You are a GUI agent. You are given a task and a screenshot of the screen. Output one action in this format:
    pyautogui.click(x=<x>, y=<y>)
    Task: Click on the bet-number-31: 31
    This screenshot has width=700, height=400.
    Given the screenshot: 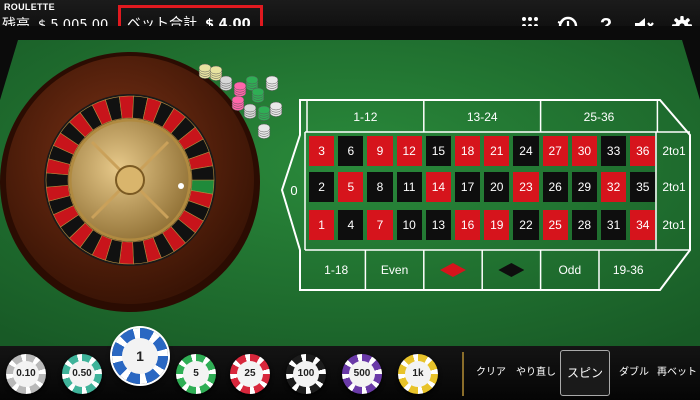 What is the action you would take?
    pyautogui.click(x=614, y=225)
    